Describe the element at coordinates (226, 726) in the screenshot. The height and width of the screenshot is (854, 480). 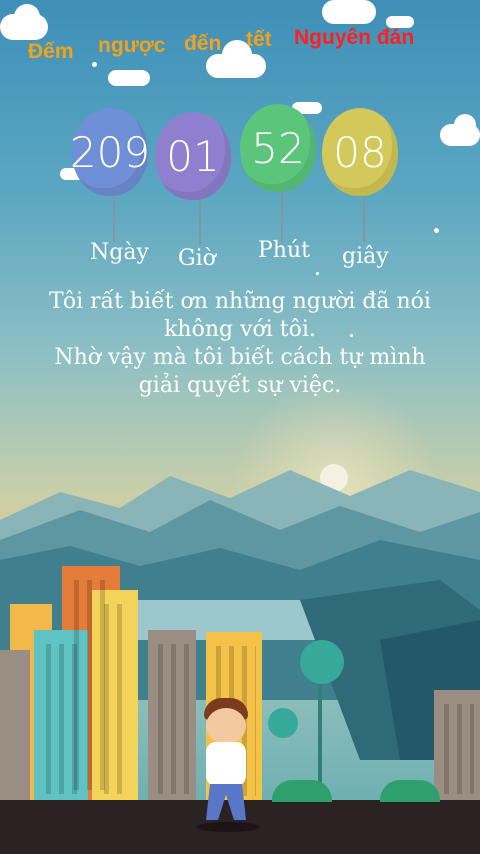
I see `boy-face` at that location.